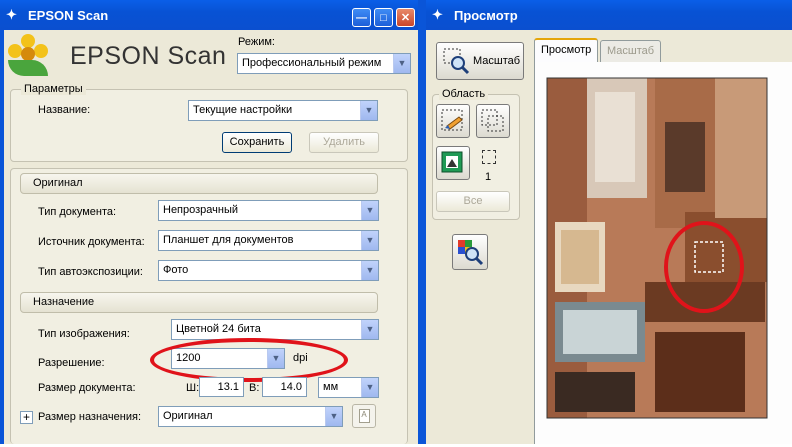 Image resolution: width=792 pixels, height=447 pixels. Describe the element at coordinates (497, 61) in the screenshot. I see `zoom-button-label: Масштаб` at that location.